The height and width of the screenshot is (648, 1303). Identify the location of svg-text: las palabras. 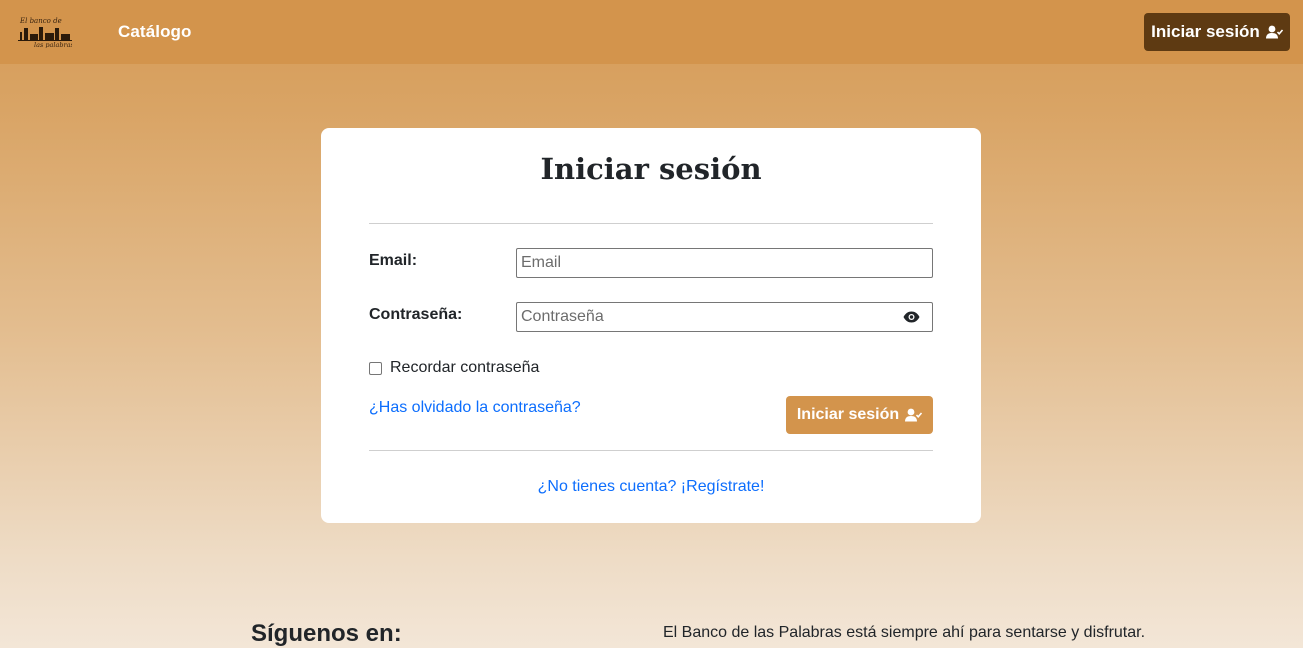
(53, 44).